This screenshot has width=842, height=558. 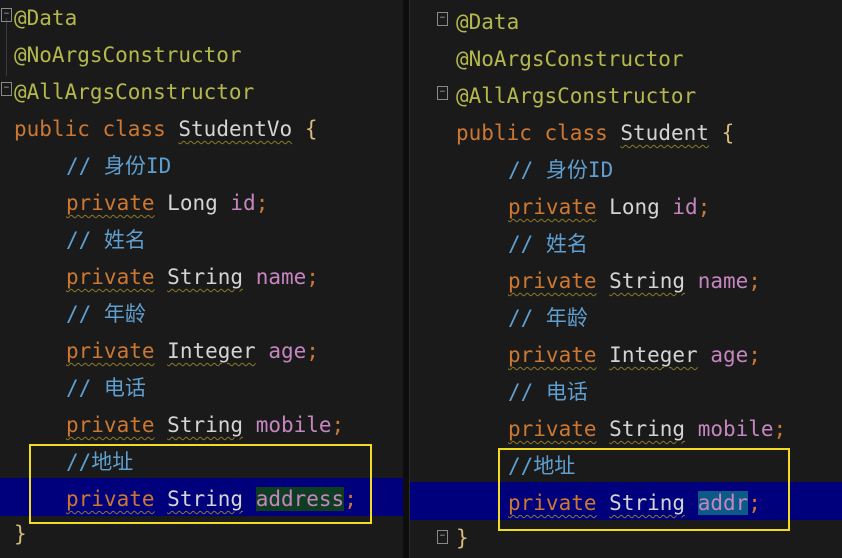 What do you see at coordinates (595, 133) in the screenshot?
I see `class-declaration: public class Student {` at bounding box center [595, 133].